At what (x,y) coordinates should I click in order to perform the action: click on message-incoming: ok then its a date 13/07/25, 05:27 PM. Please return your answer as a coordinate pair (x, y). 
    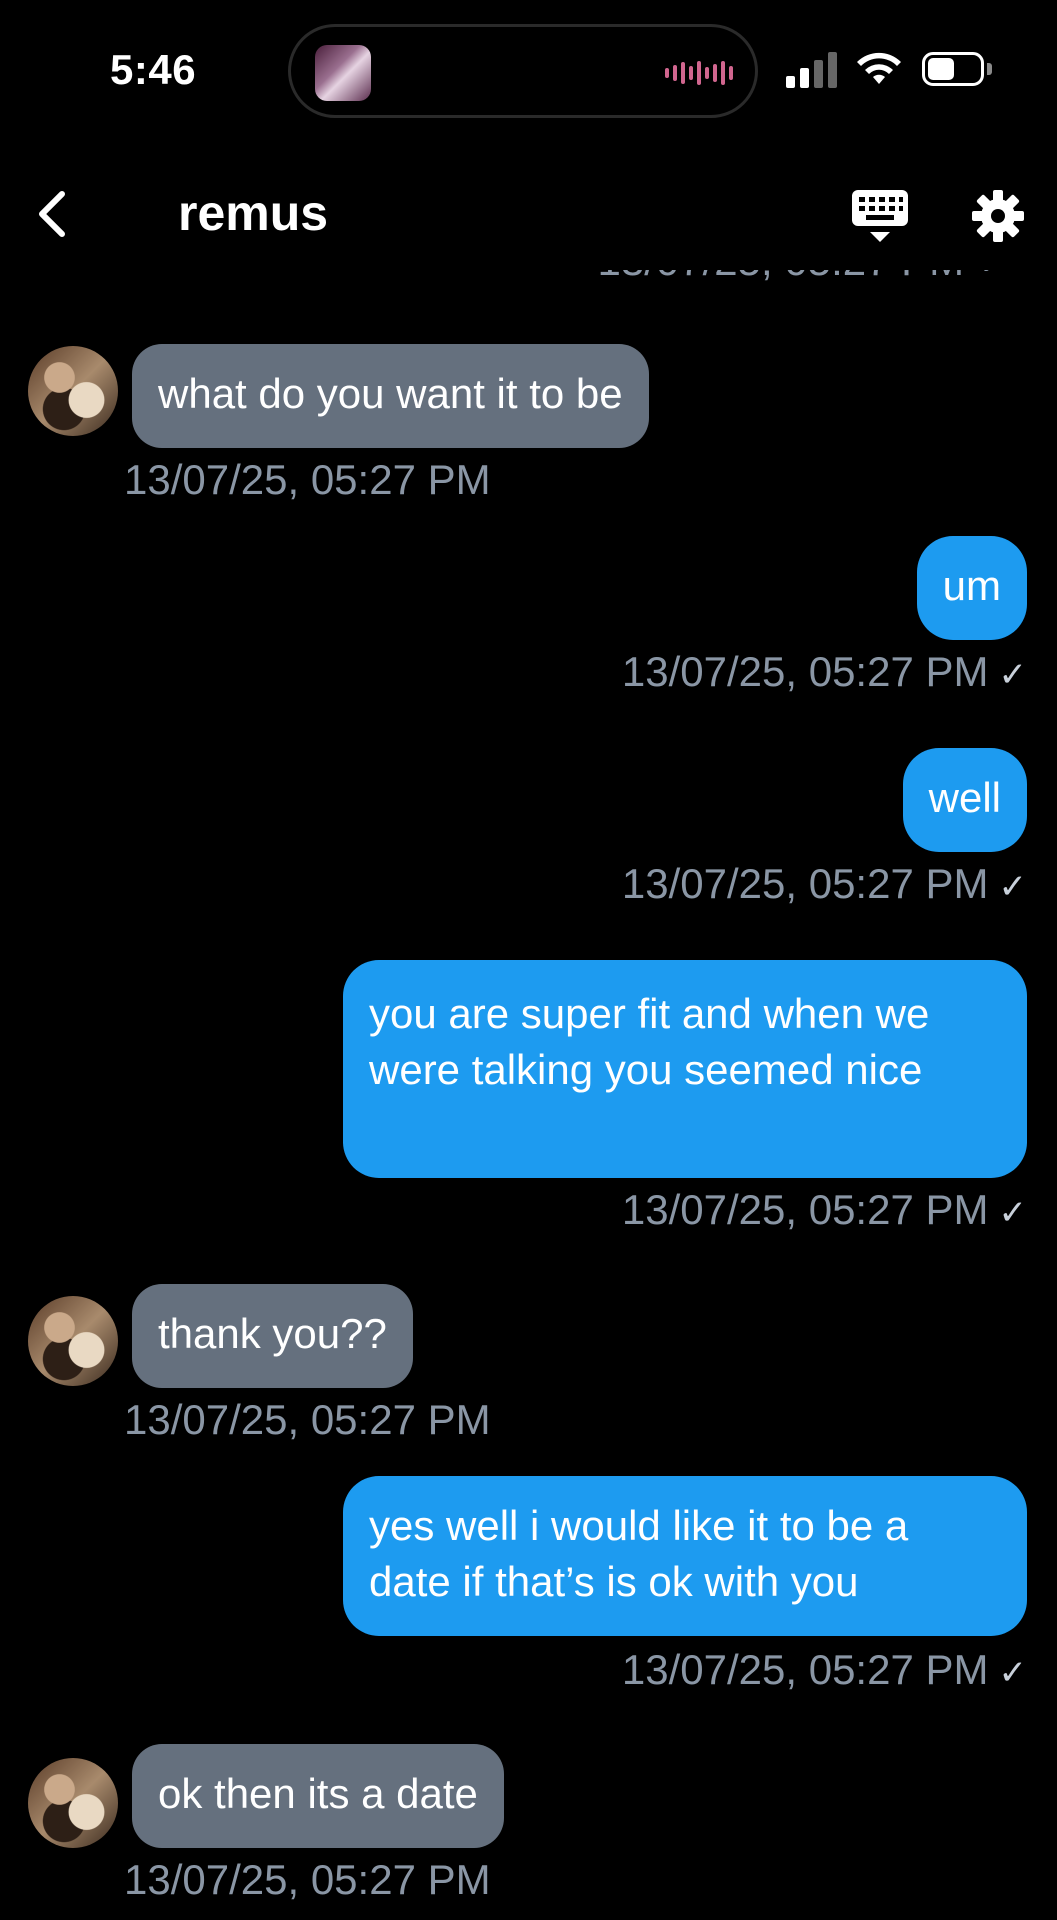
    Looking at the image, I should click on (528, 1832).